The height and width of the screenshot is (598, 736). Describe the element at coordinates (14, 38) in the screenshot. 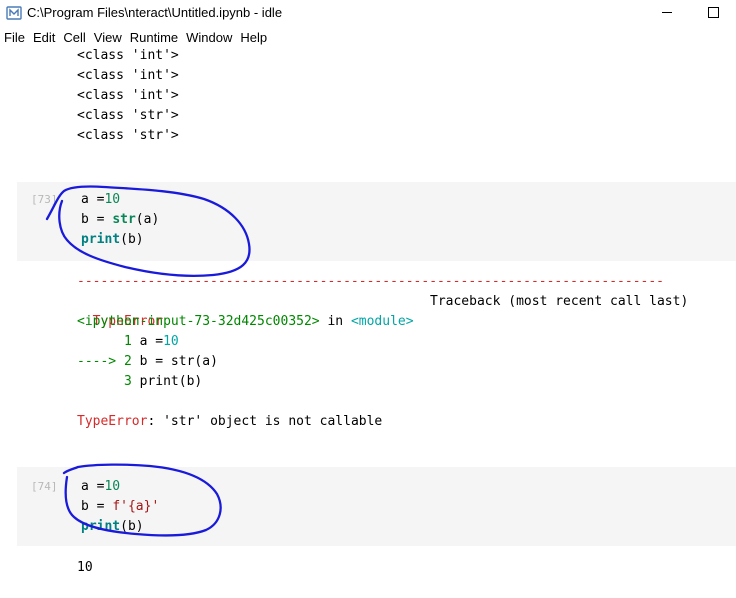

I see `menu-file: File` at that location.